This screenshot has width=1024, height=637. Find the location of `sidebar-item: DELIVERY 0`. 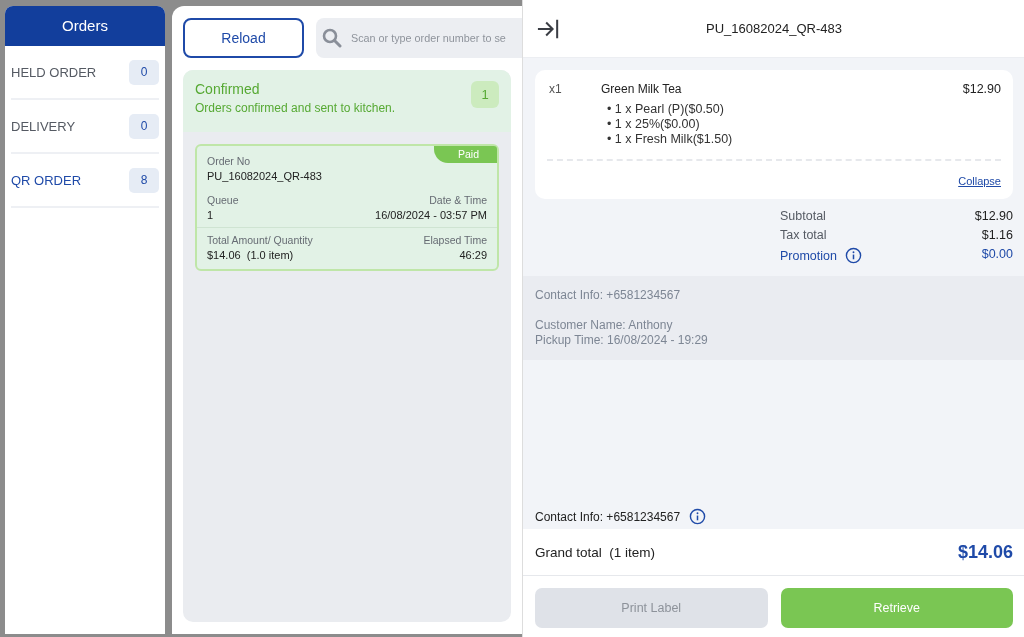

sidebar-item: DELIVERY 0 is located at coordinates (85, 127).